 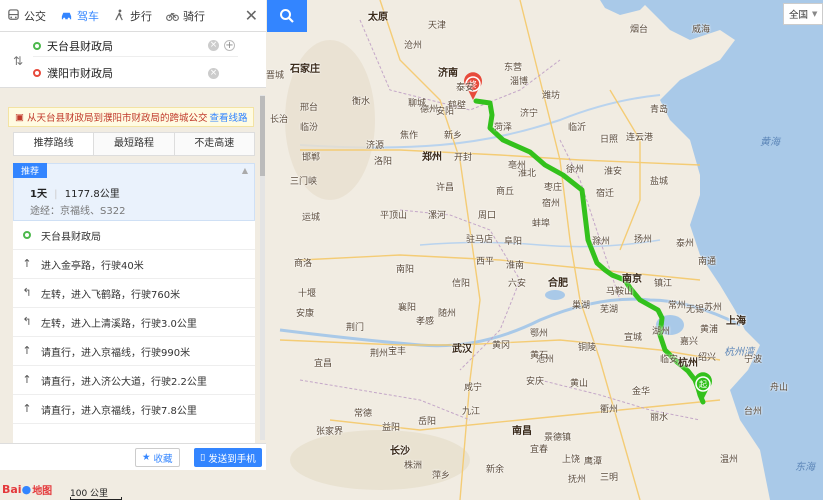 I want to click on sea-label: 东海, so click(x=805, y=467).